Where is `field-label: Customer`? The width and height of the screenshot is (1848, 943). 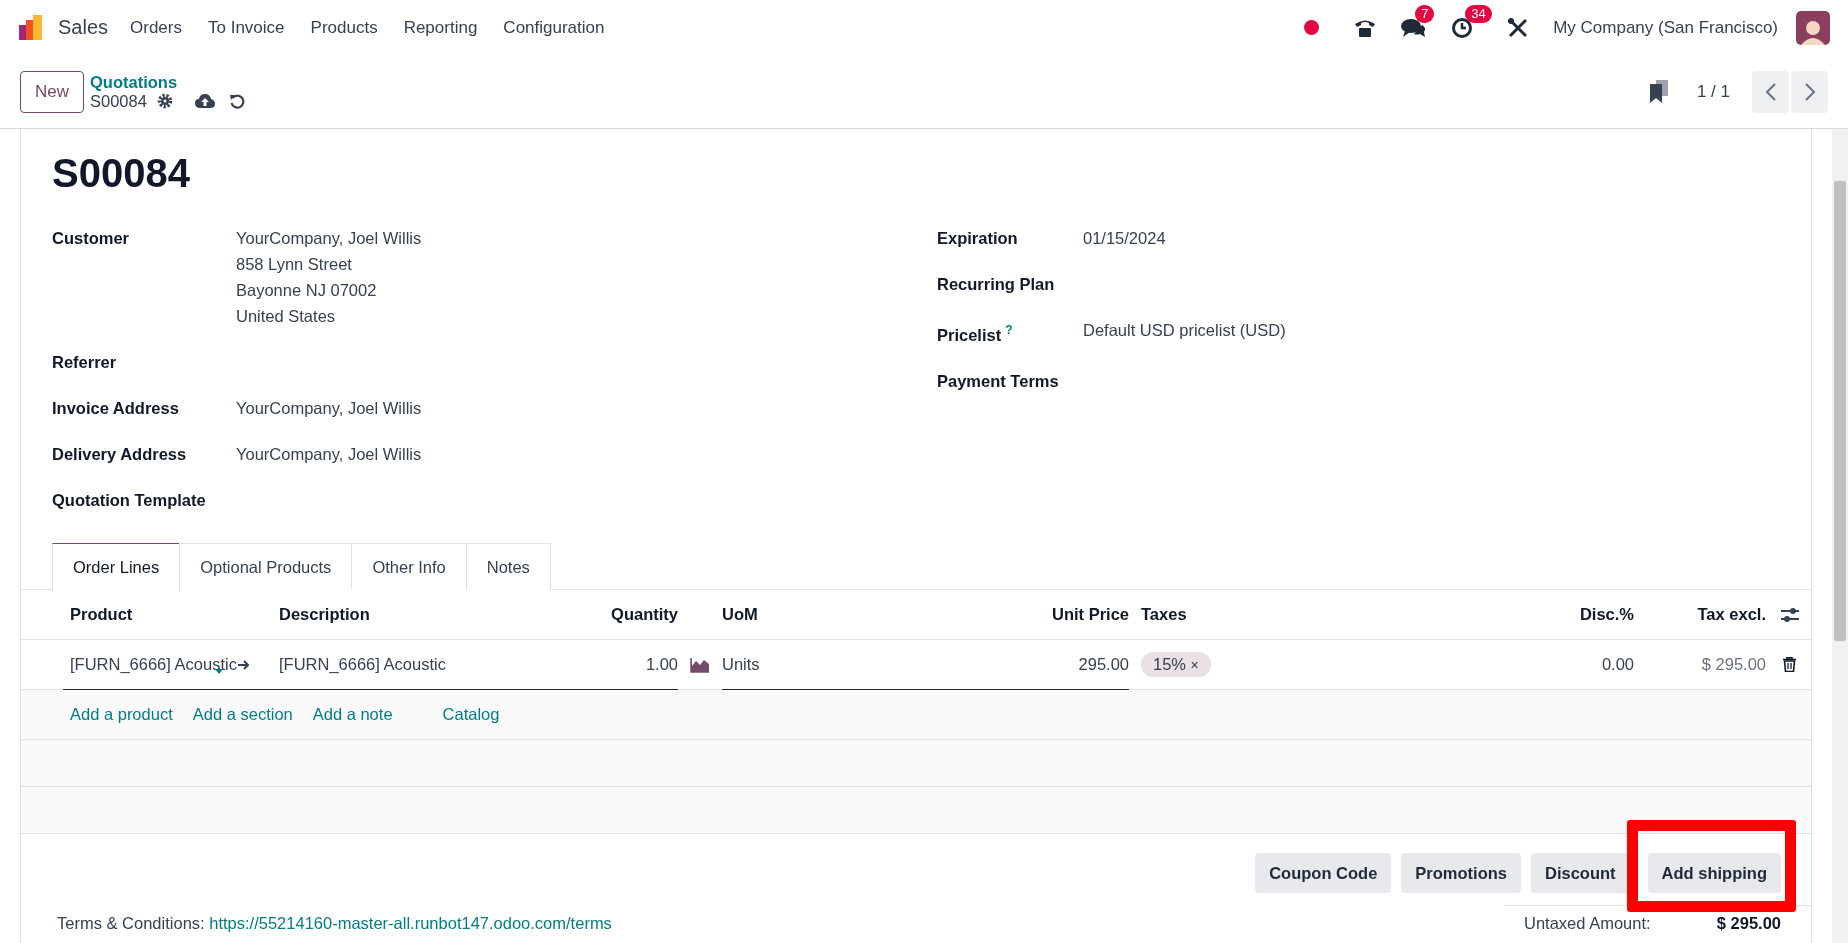
field-label: Customer is located at coordinates (90, 238).